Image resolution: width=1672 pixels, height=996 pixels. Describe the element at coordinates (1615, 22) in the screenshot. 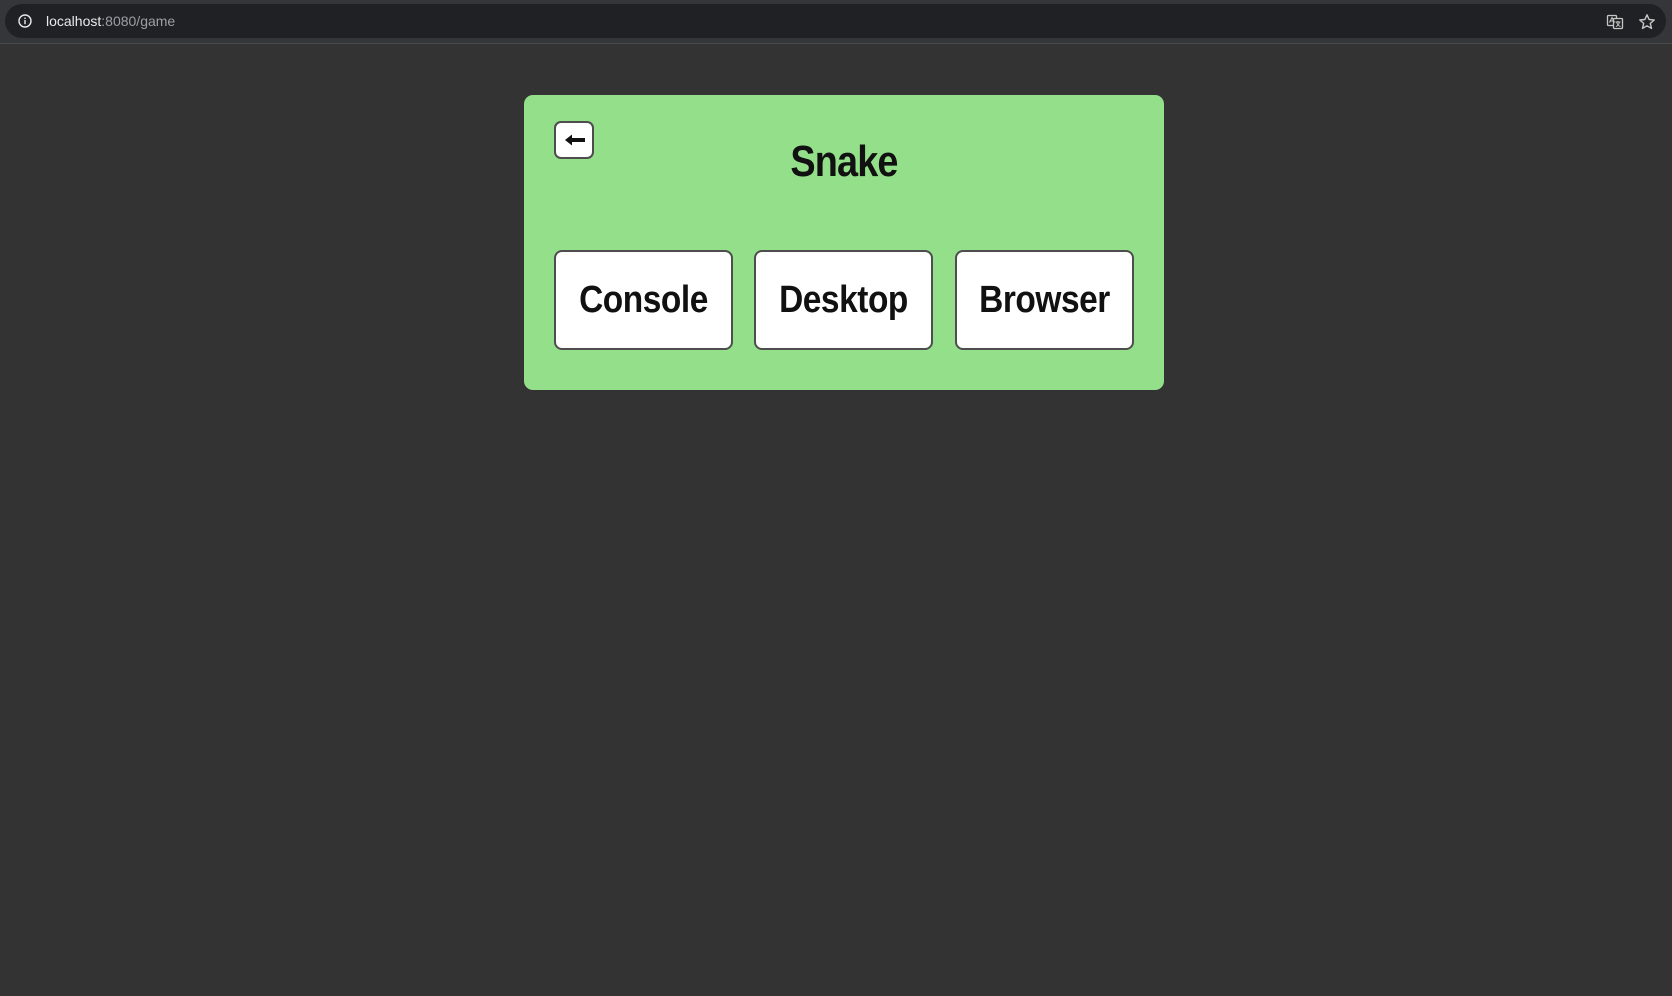

I see `translate-icon` at that location.